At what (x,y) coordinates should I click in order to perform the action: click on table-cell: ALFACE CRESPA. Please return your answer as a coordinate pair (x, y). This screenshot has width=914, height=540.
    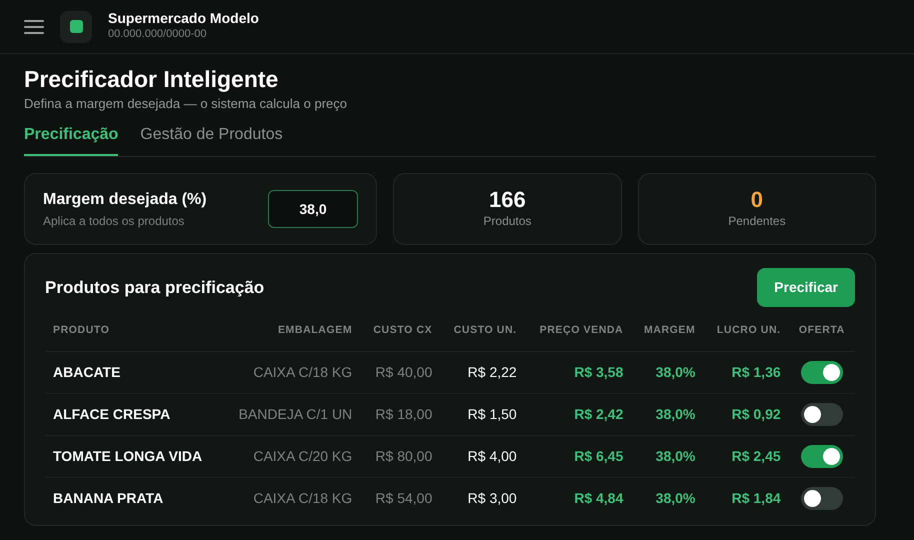
    Looking at the image, I should click on (133, 414).